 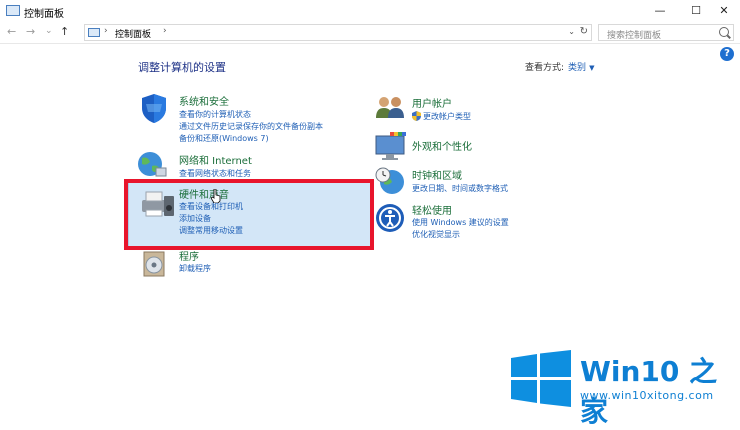 What do you see at coordinates (216, 196) in the screenshot?
I see `hand-cursor-icon` at bounding box center [216, 196].